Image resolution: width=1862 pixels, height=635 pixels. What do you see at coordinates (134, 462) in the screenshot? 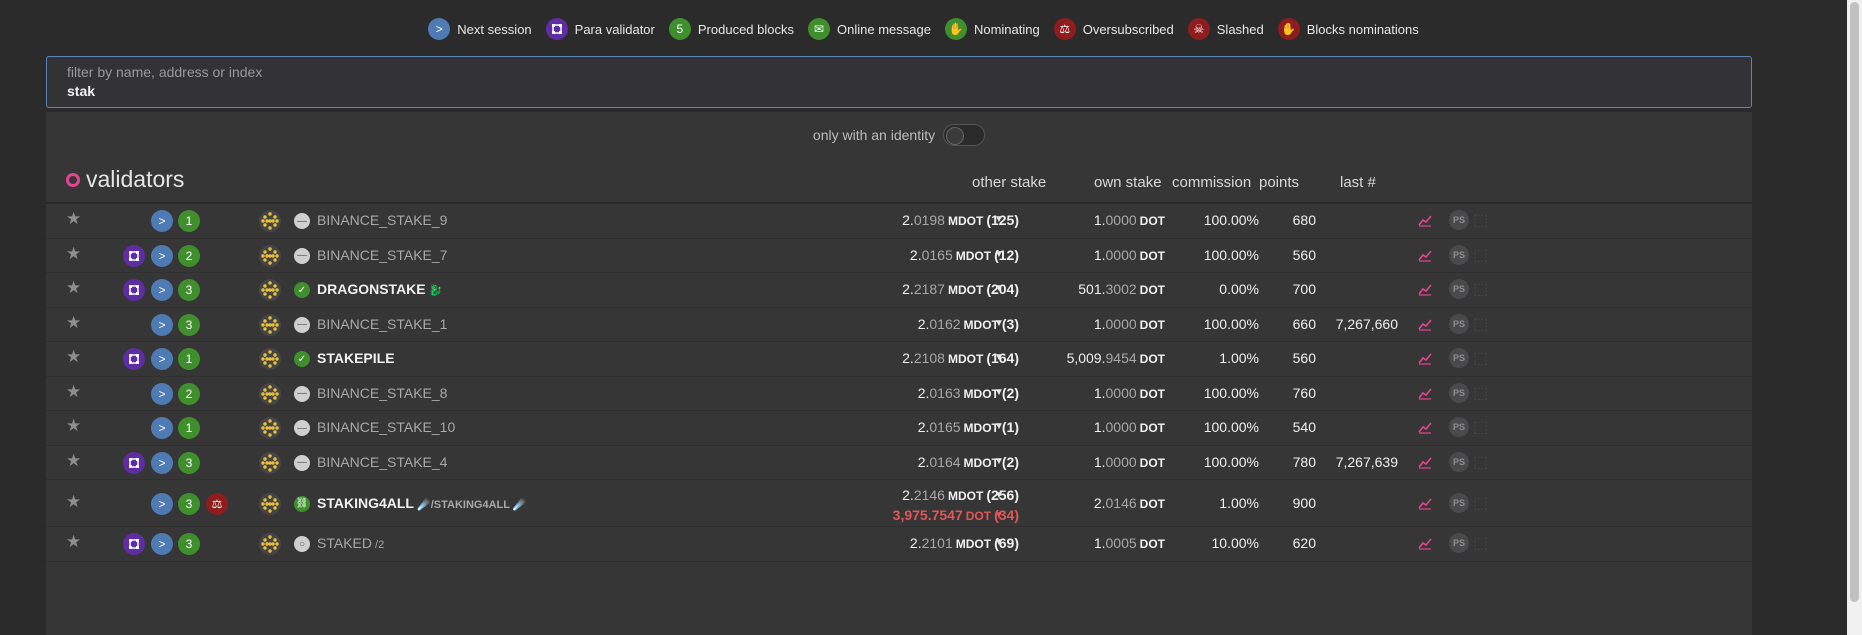
I see `para-validator-icon` at bounding box center [134, 462].